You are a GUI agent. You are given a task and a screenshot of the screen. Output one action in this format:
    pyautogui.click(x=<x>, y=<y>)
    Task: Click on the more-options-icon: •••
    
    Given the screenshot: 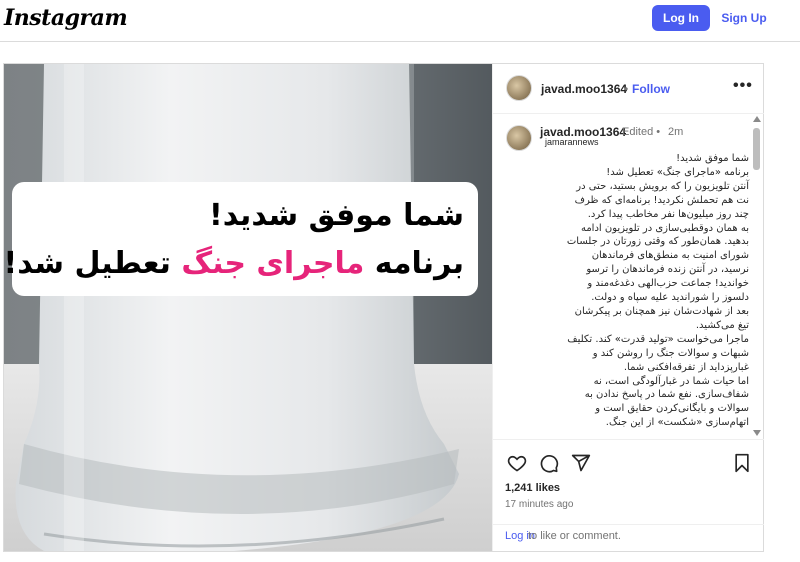 What is the action you would take?
    pyautogui.click(x=743, y=86)
    